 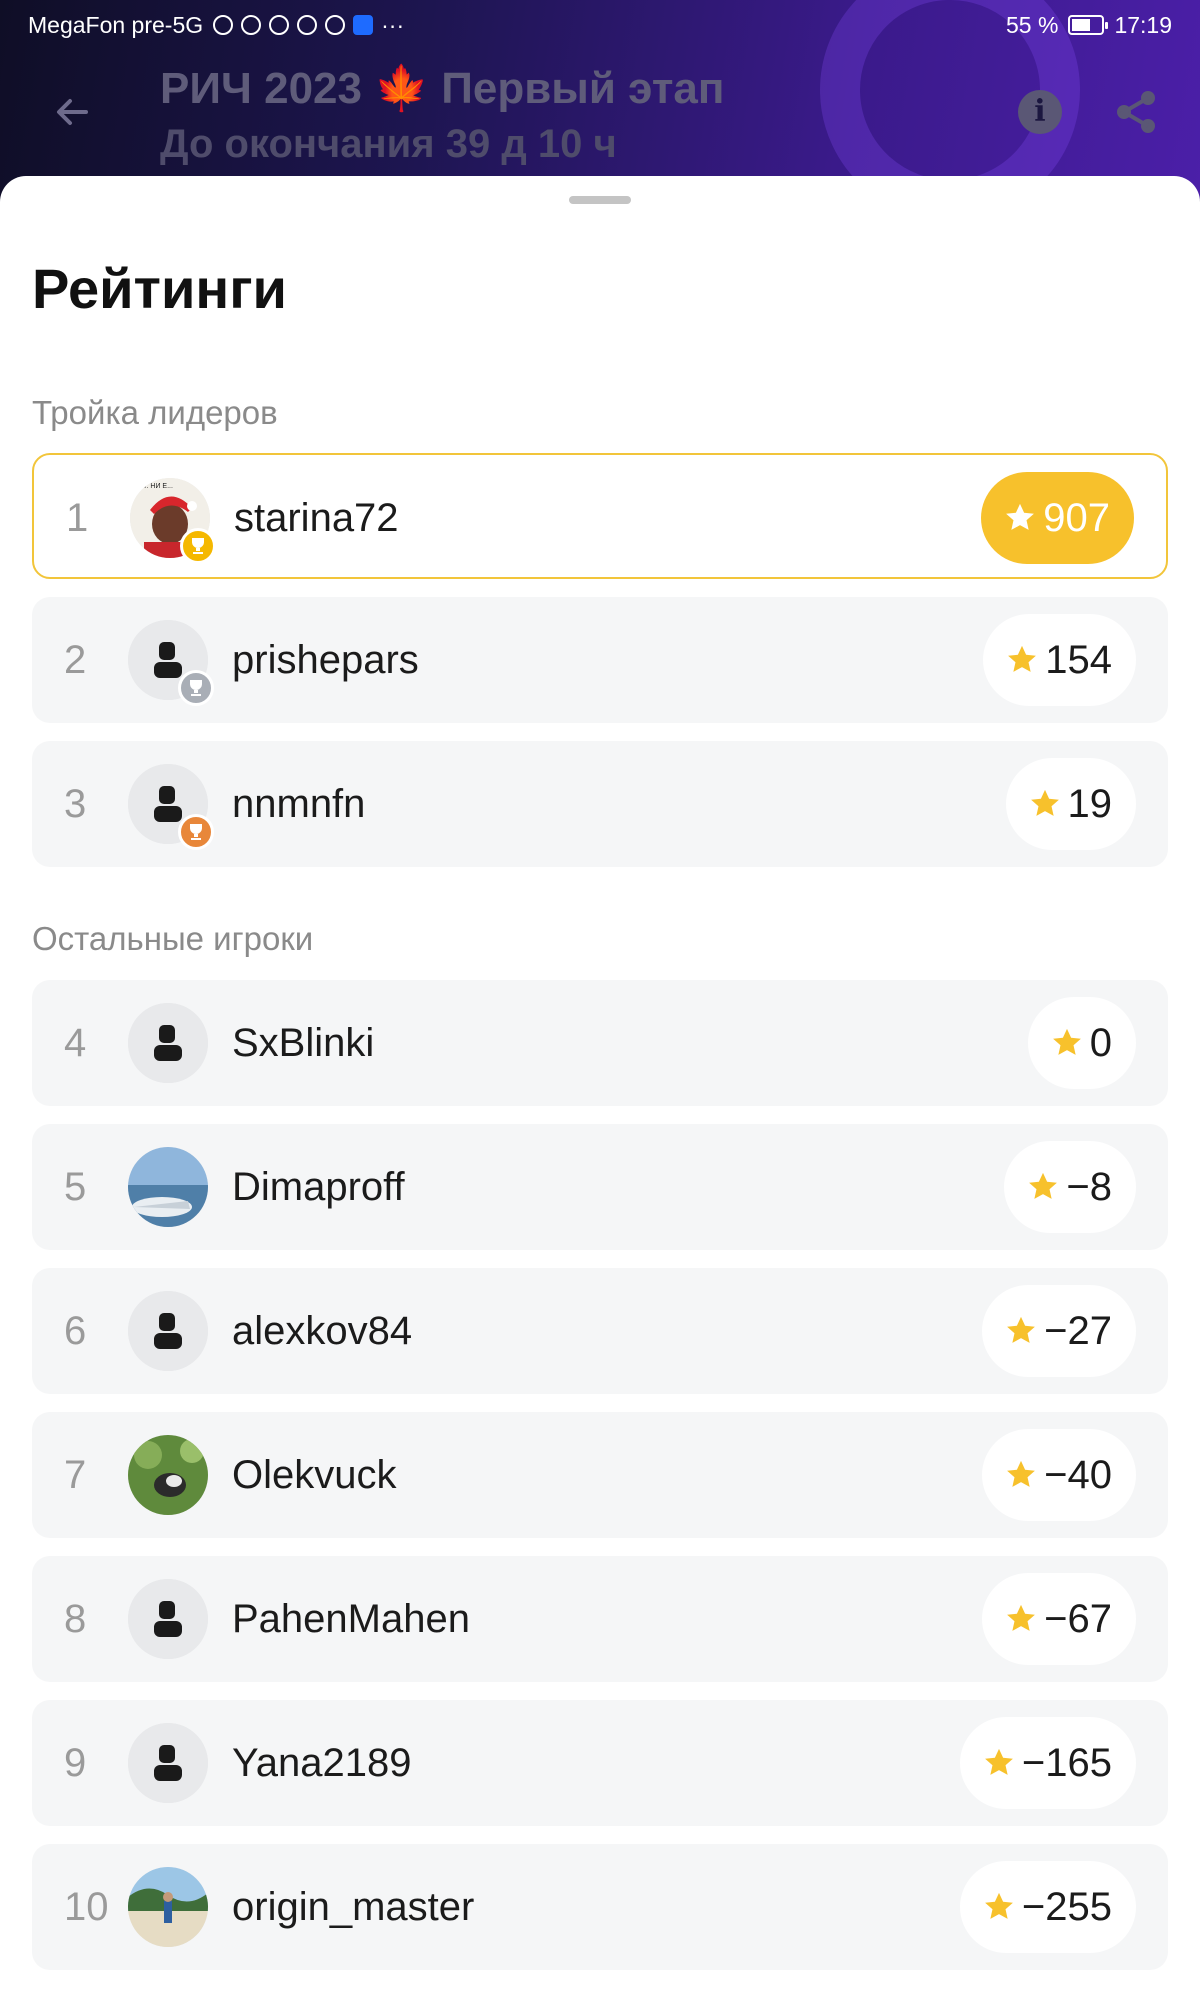 I want to click on others-section-label: Остальные игроки, so click(x=173, y=938).